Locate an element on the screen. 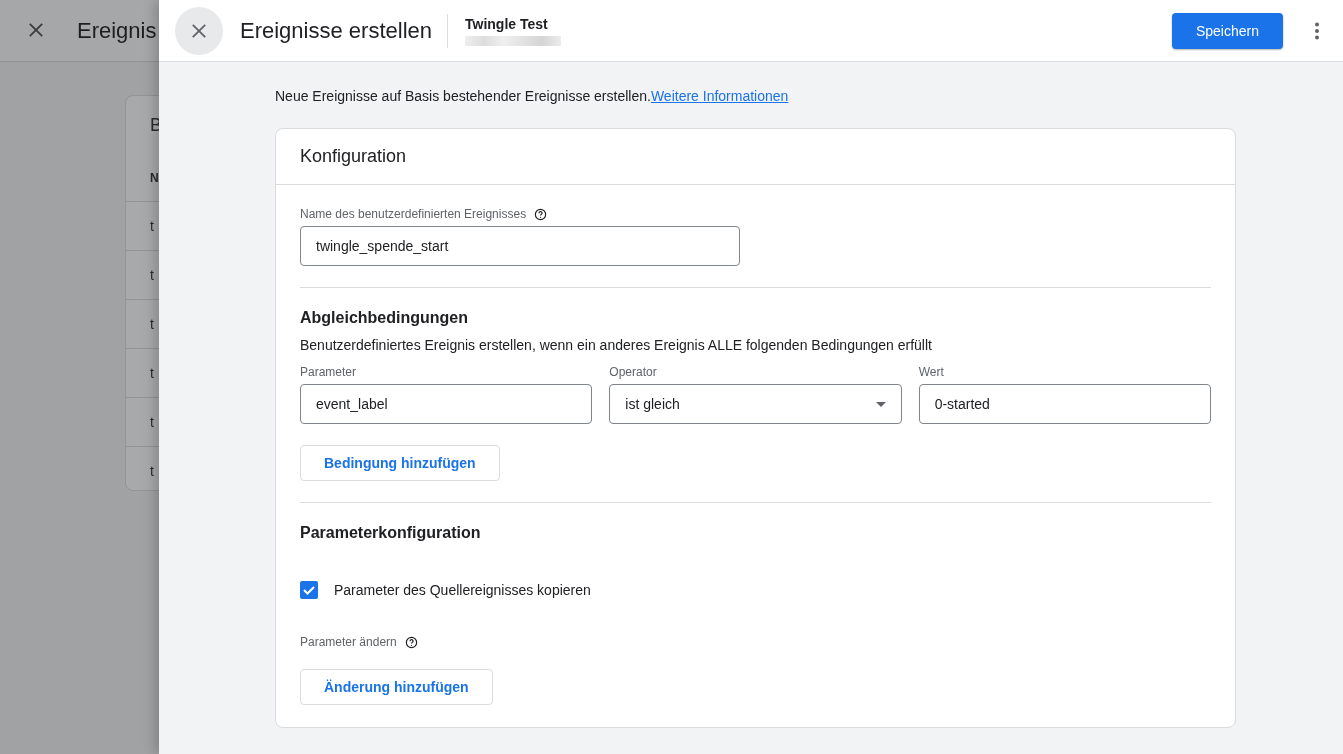  add-condition-button: Bedingung hinzufügen is located at coordinates (400, 463).